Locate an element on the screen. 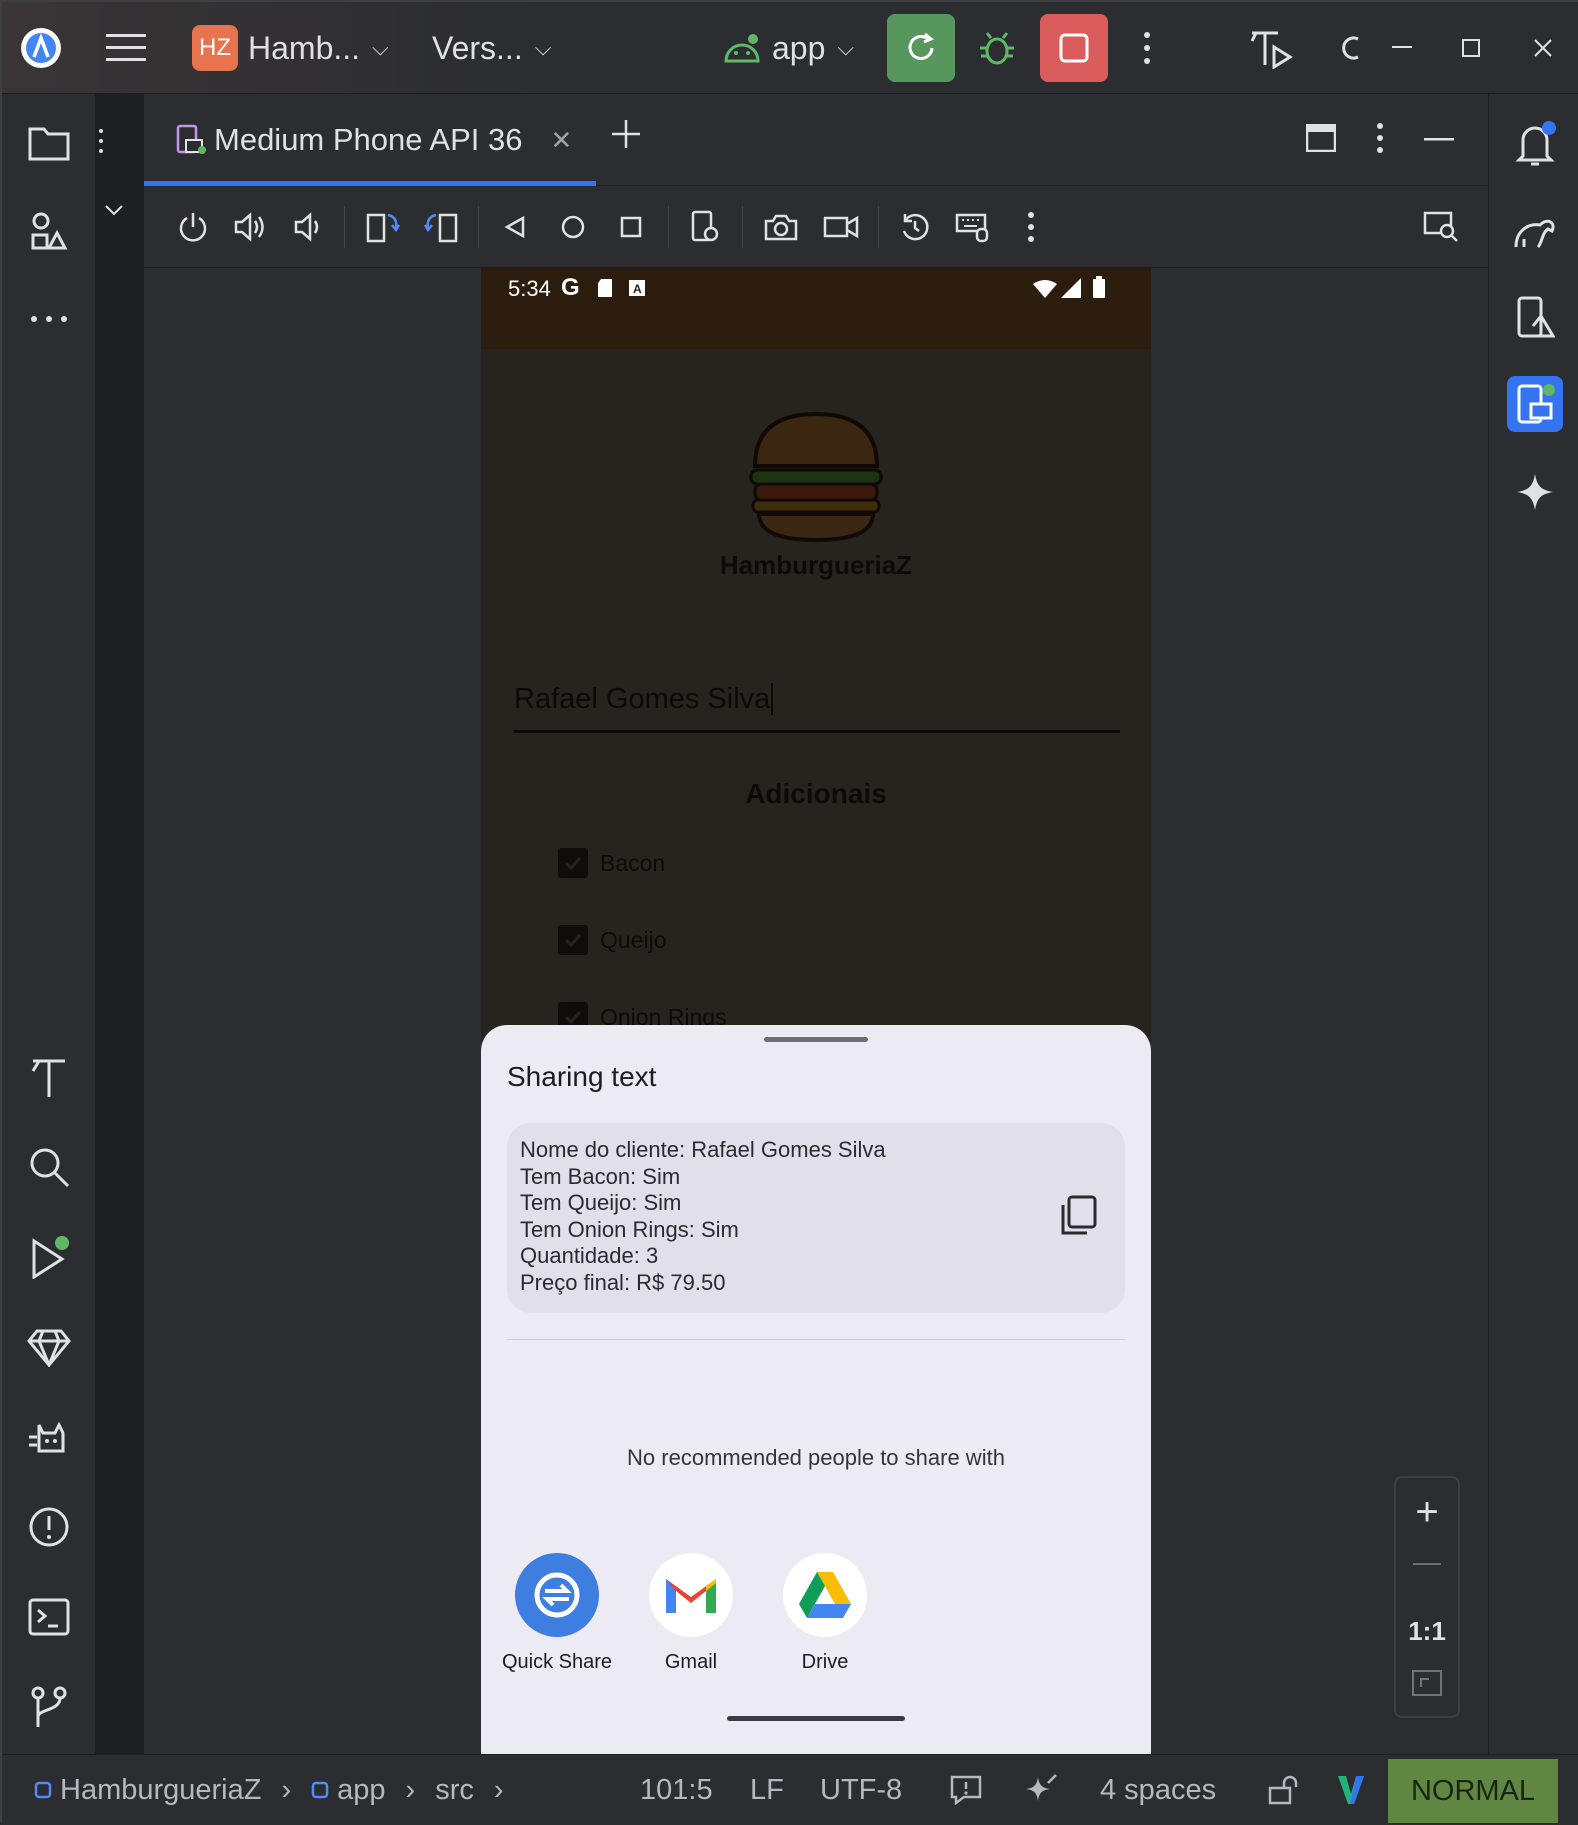  vcs-selector: Vers... ⌵ is located at coordinates (491, 48).